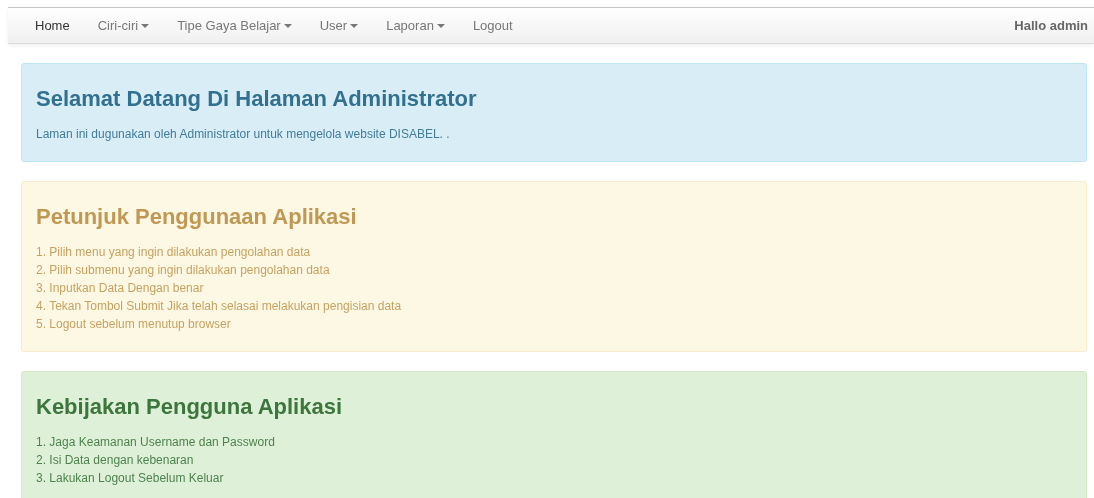  I want to click on panel-text: 3. Lakukan Logout Sebelum Keluar, so click(130, 478).